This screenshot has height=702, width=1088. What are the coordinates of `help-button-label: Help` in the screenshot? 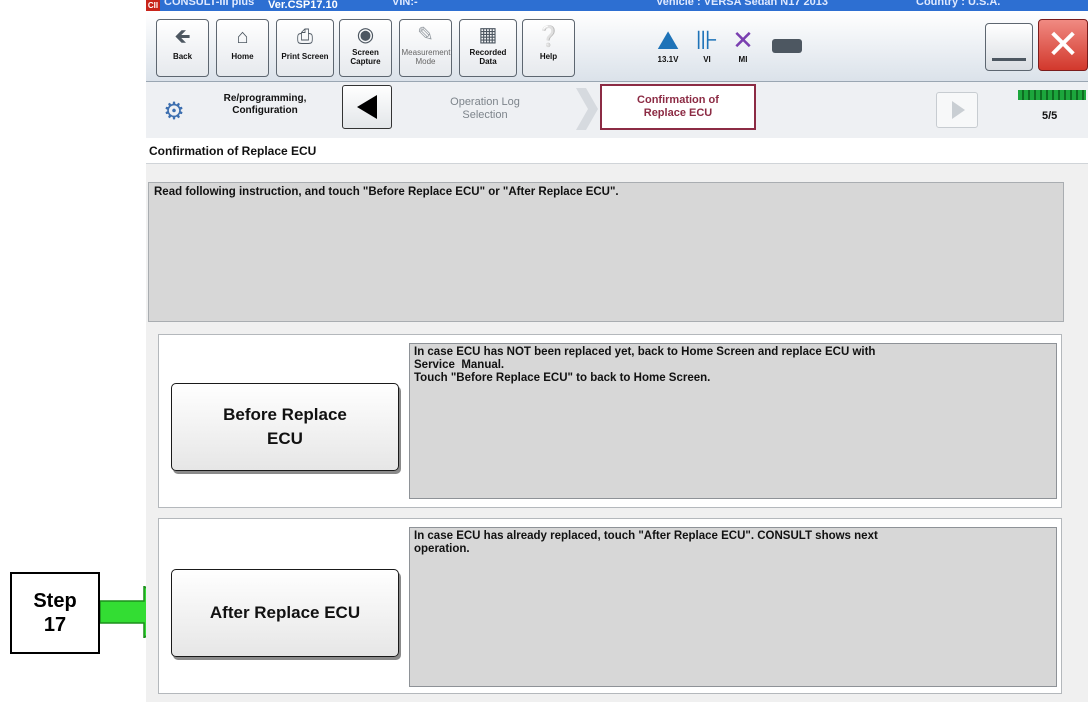 It's located at (548, 56).